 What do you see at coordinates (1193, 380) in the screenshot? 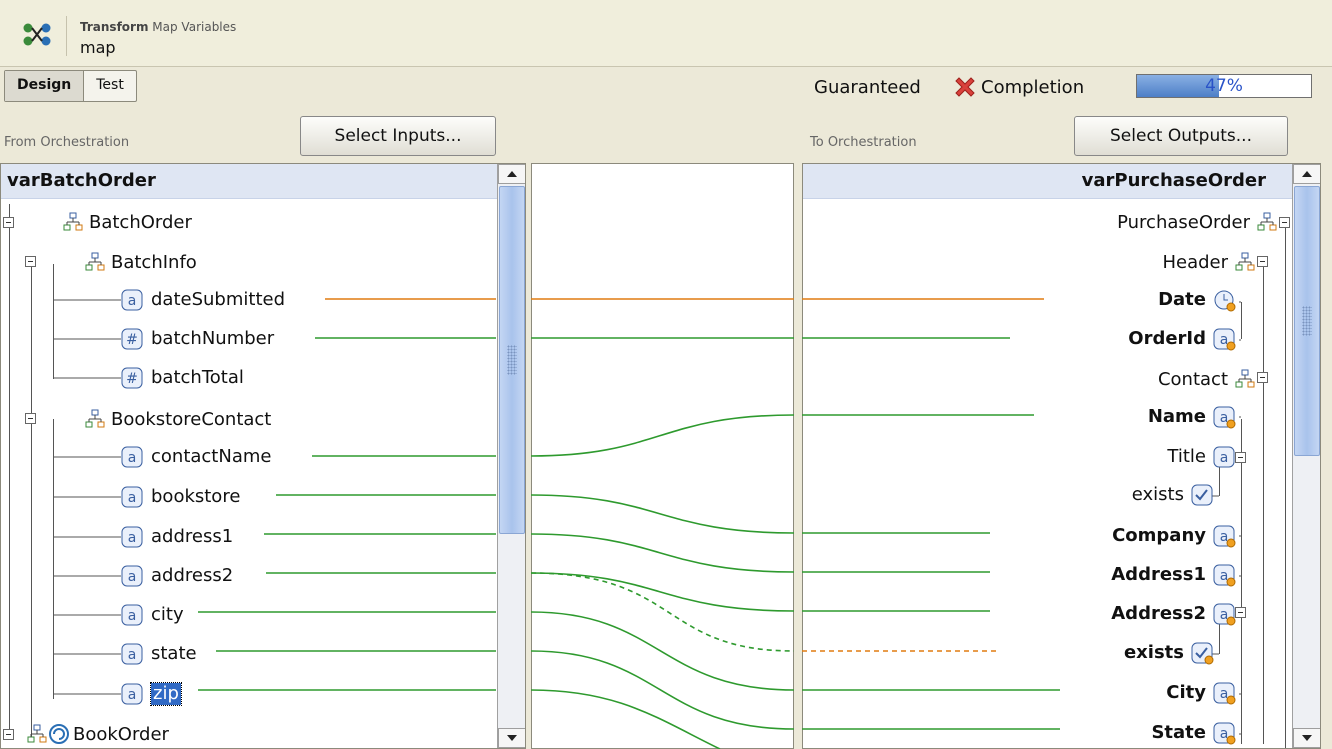
I see `target-node-contact: Contact` at bounding box center [1193, 380].